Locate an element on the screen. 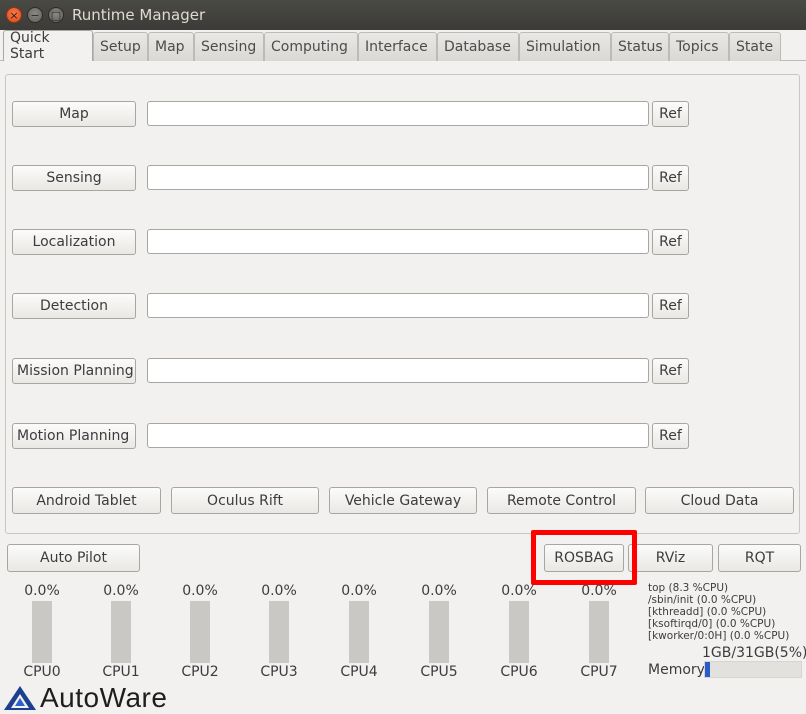  tab-computing: Computing is located at coordinates (311, 46).